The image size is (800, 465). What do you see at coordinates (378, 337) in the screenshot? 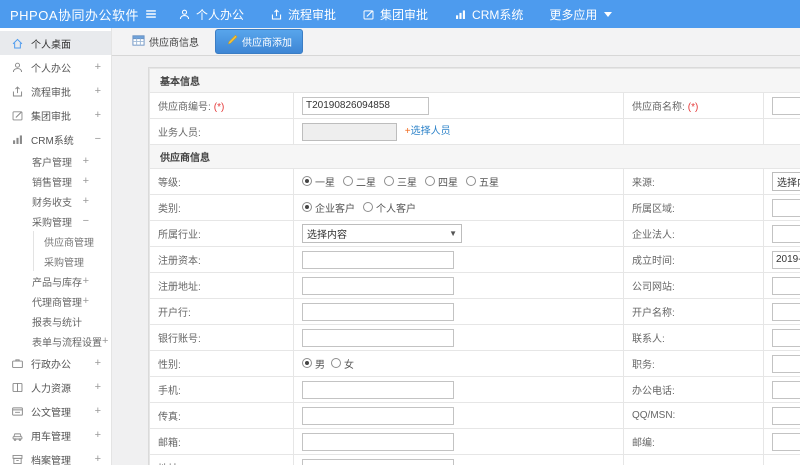
I see `bank-account-input` at bounding box center [378, 337].